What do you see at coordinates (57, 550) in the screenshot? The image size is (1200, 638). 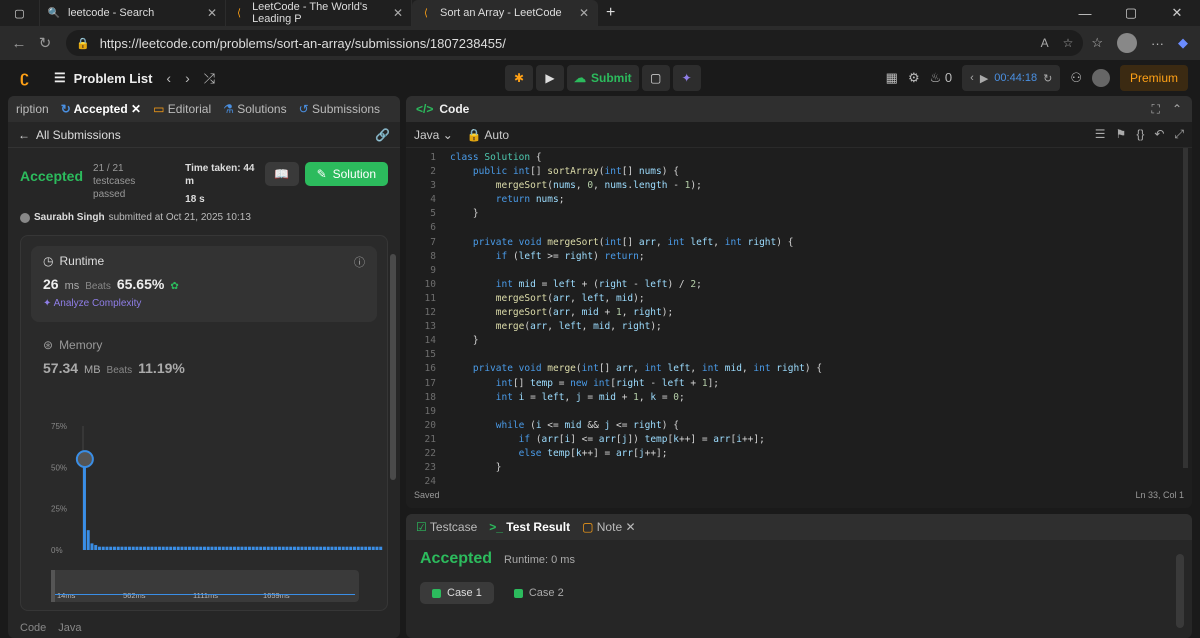 I see `y-tick-label: 0%` at bounding box center [57, 550].